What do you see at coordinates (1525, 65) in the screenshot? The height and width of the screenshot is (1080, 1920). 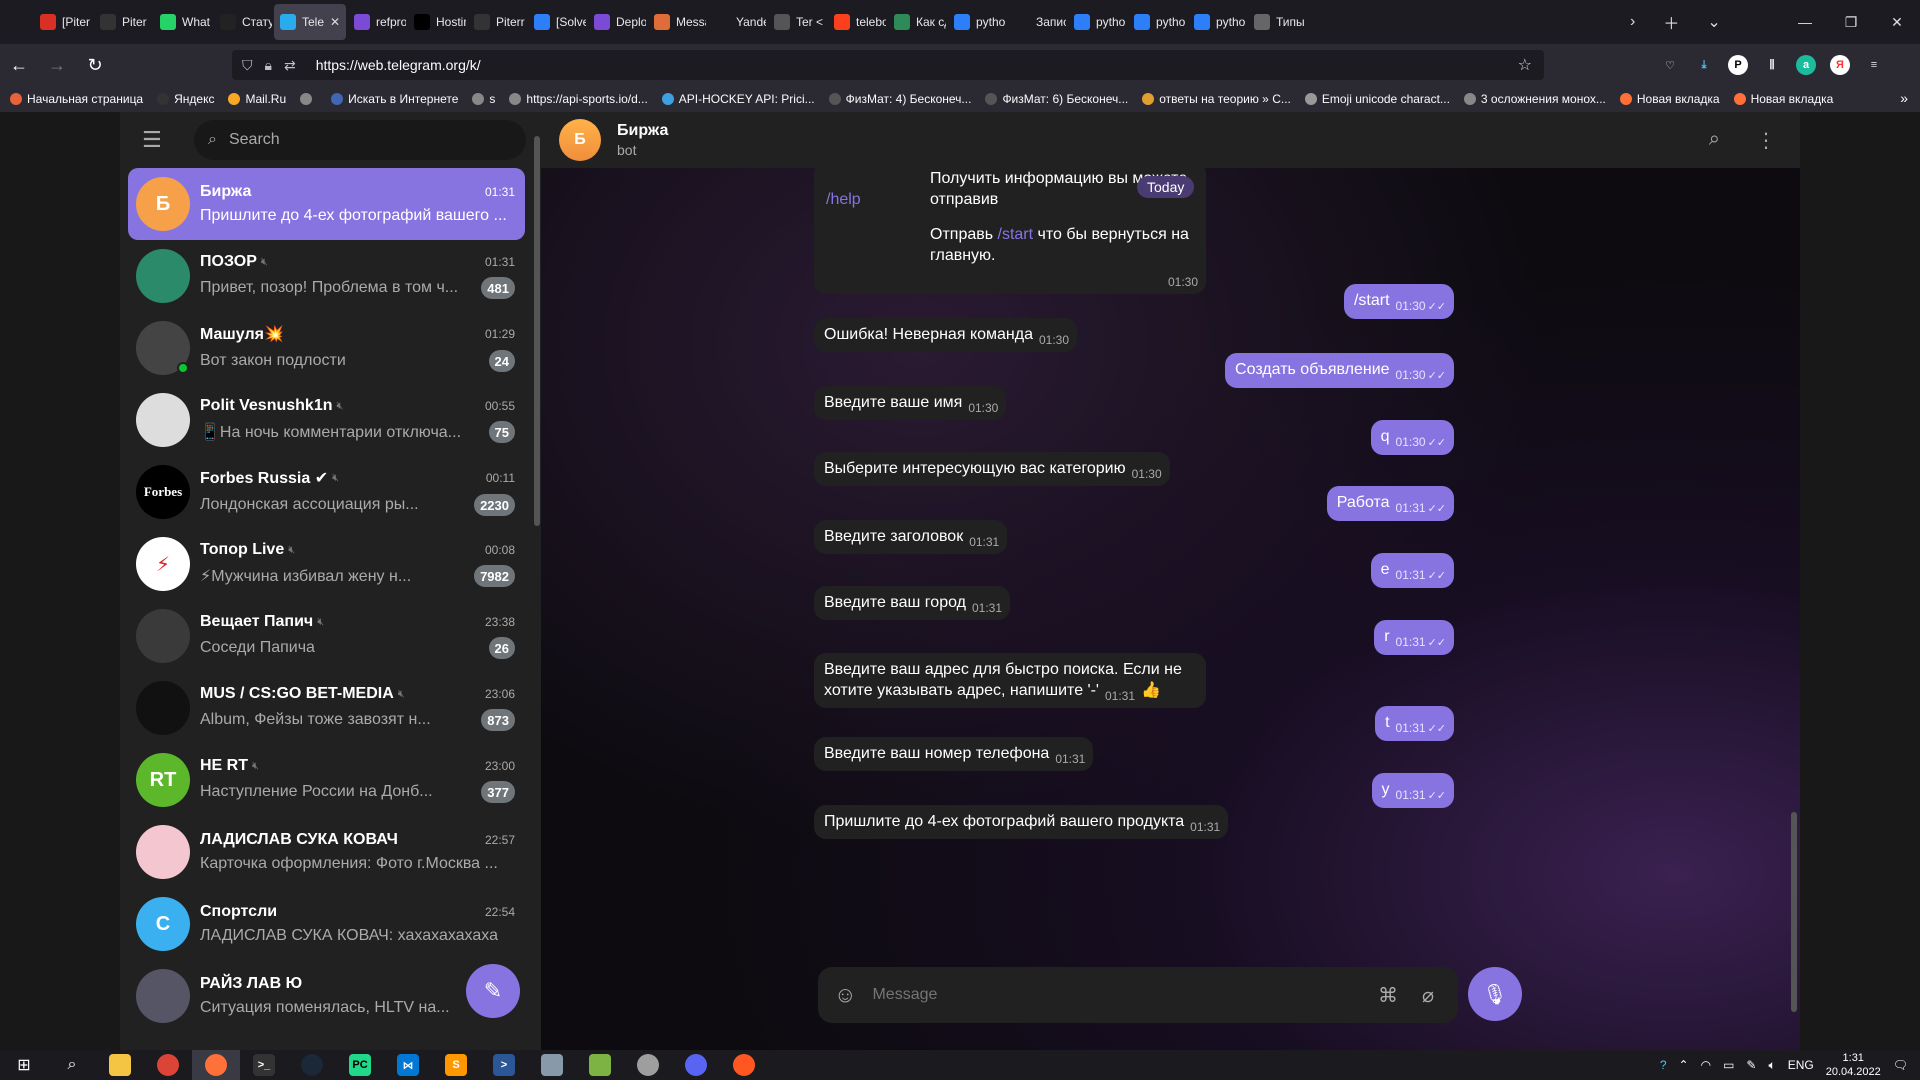 I see `bookmark-star-icon: ☆` at bounding box center [1525, 65].